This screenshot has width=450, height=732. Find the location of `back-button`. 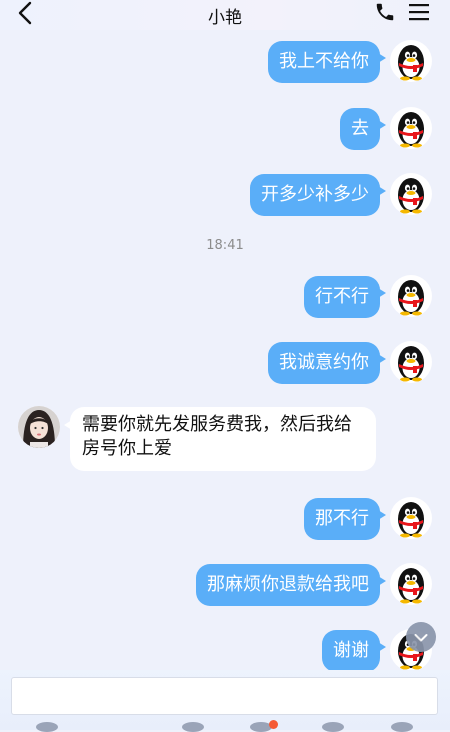

back-button is located at coordinates (25, 15).